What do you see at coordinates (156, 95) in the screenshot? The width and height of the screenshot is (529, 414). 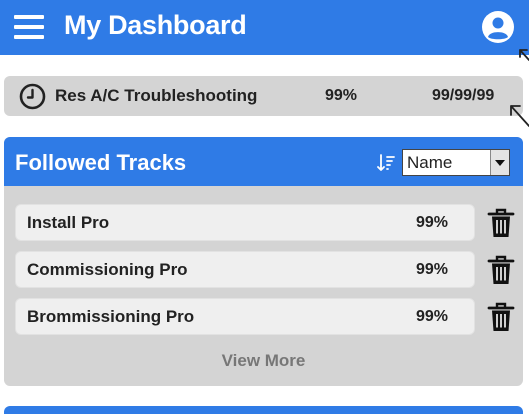 I see `recent-track-title: Res A/C Troubleshooting` at bounding box center [156, 95].